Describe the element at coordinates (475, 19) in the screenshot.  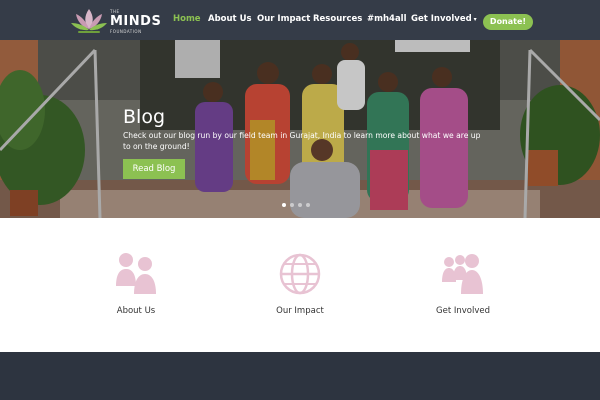
I see `chevron-down-icon: ▾` at that location.